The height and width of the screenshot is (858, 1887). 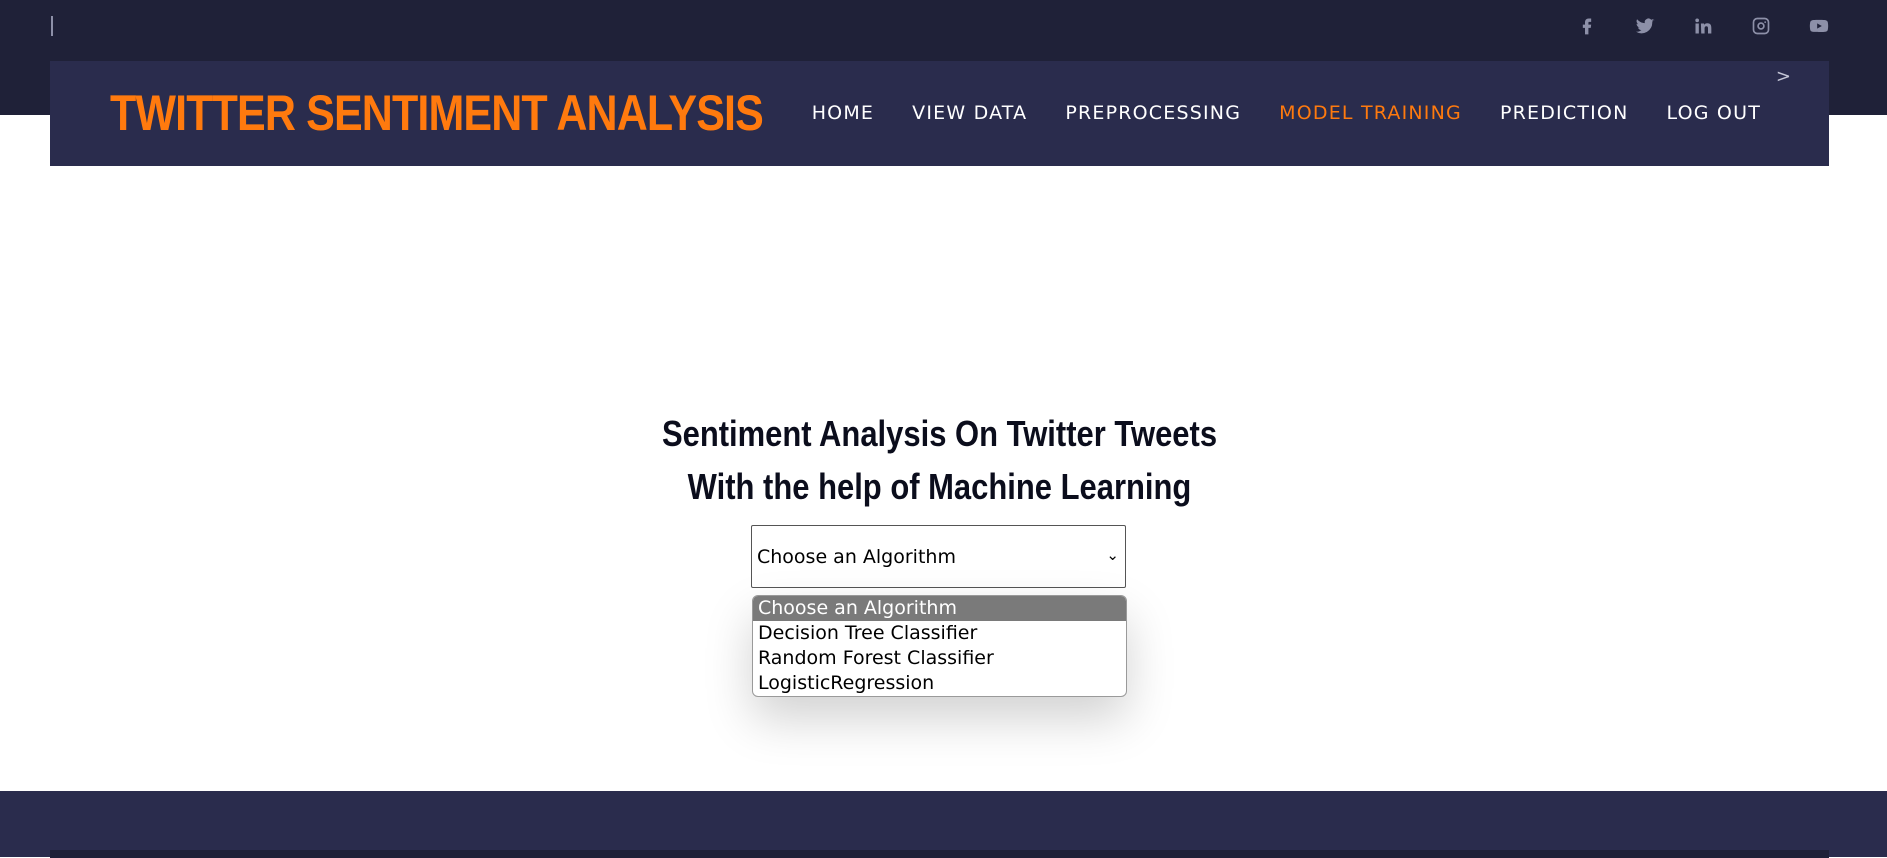 I want to click on footer, so click(x=943, y=824).